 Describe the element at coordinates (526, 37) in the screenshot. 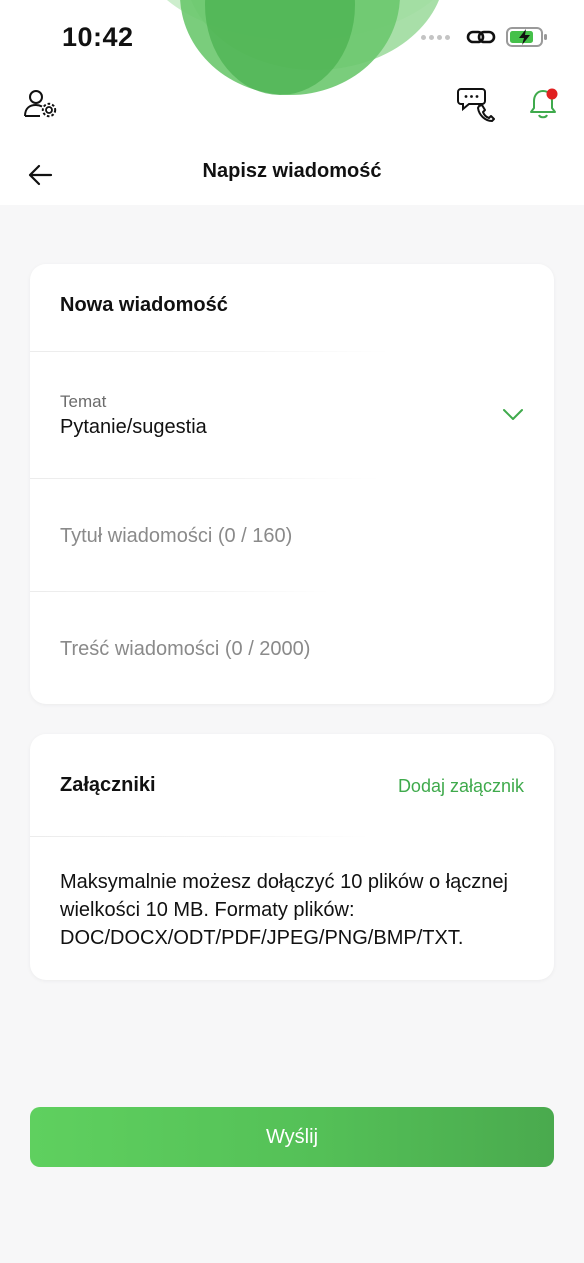

I see `battery-icon` at that location.